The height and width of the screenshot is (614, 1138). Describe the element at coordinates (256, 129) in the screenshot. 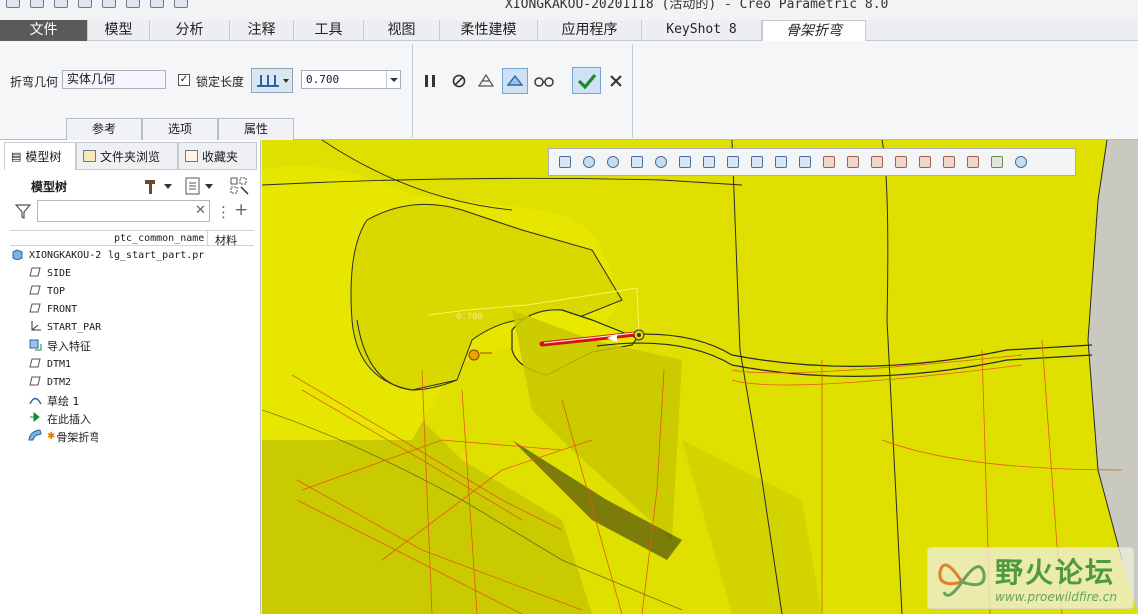

I see `properties-panel-button: 属性` at that location.